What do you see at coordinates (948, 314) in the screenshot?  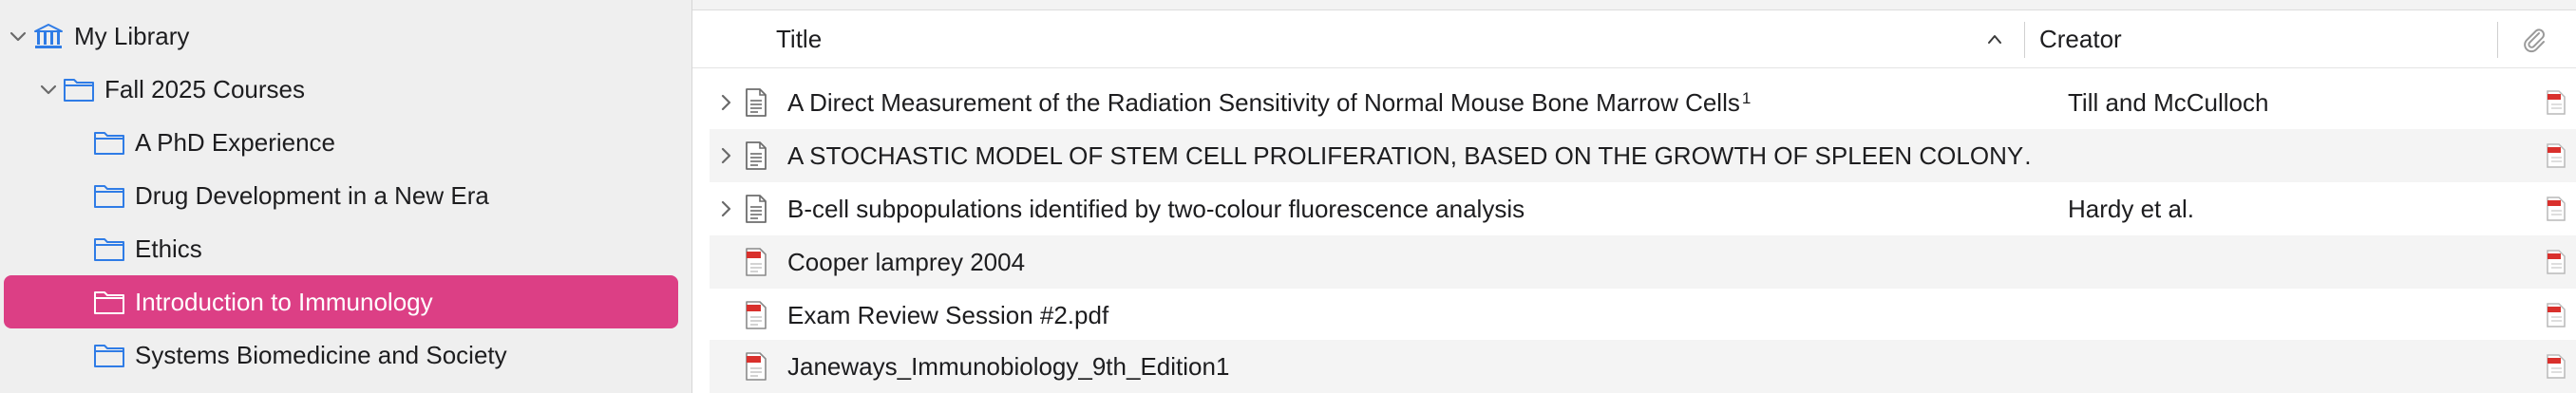 I see `item-title-text: Exam Review Session #2.pdf` at bounding box center [948, 314].